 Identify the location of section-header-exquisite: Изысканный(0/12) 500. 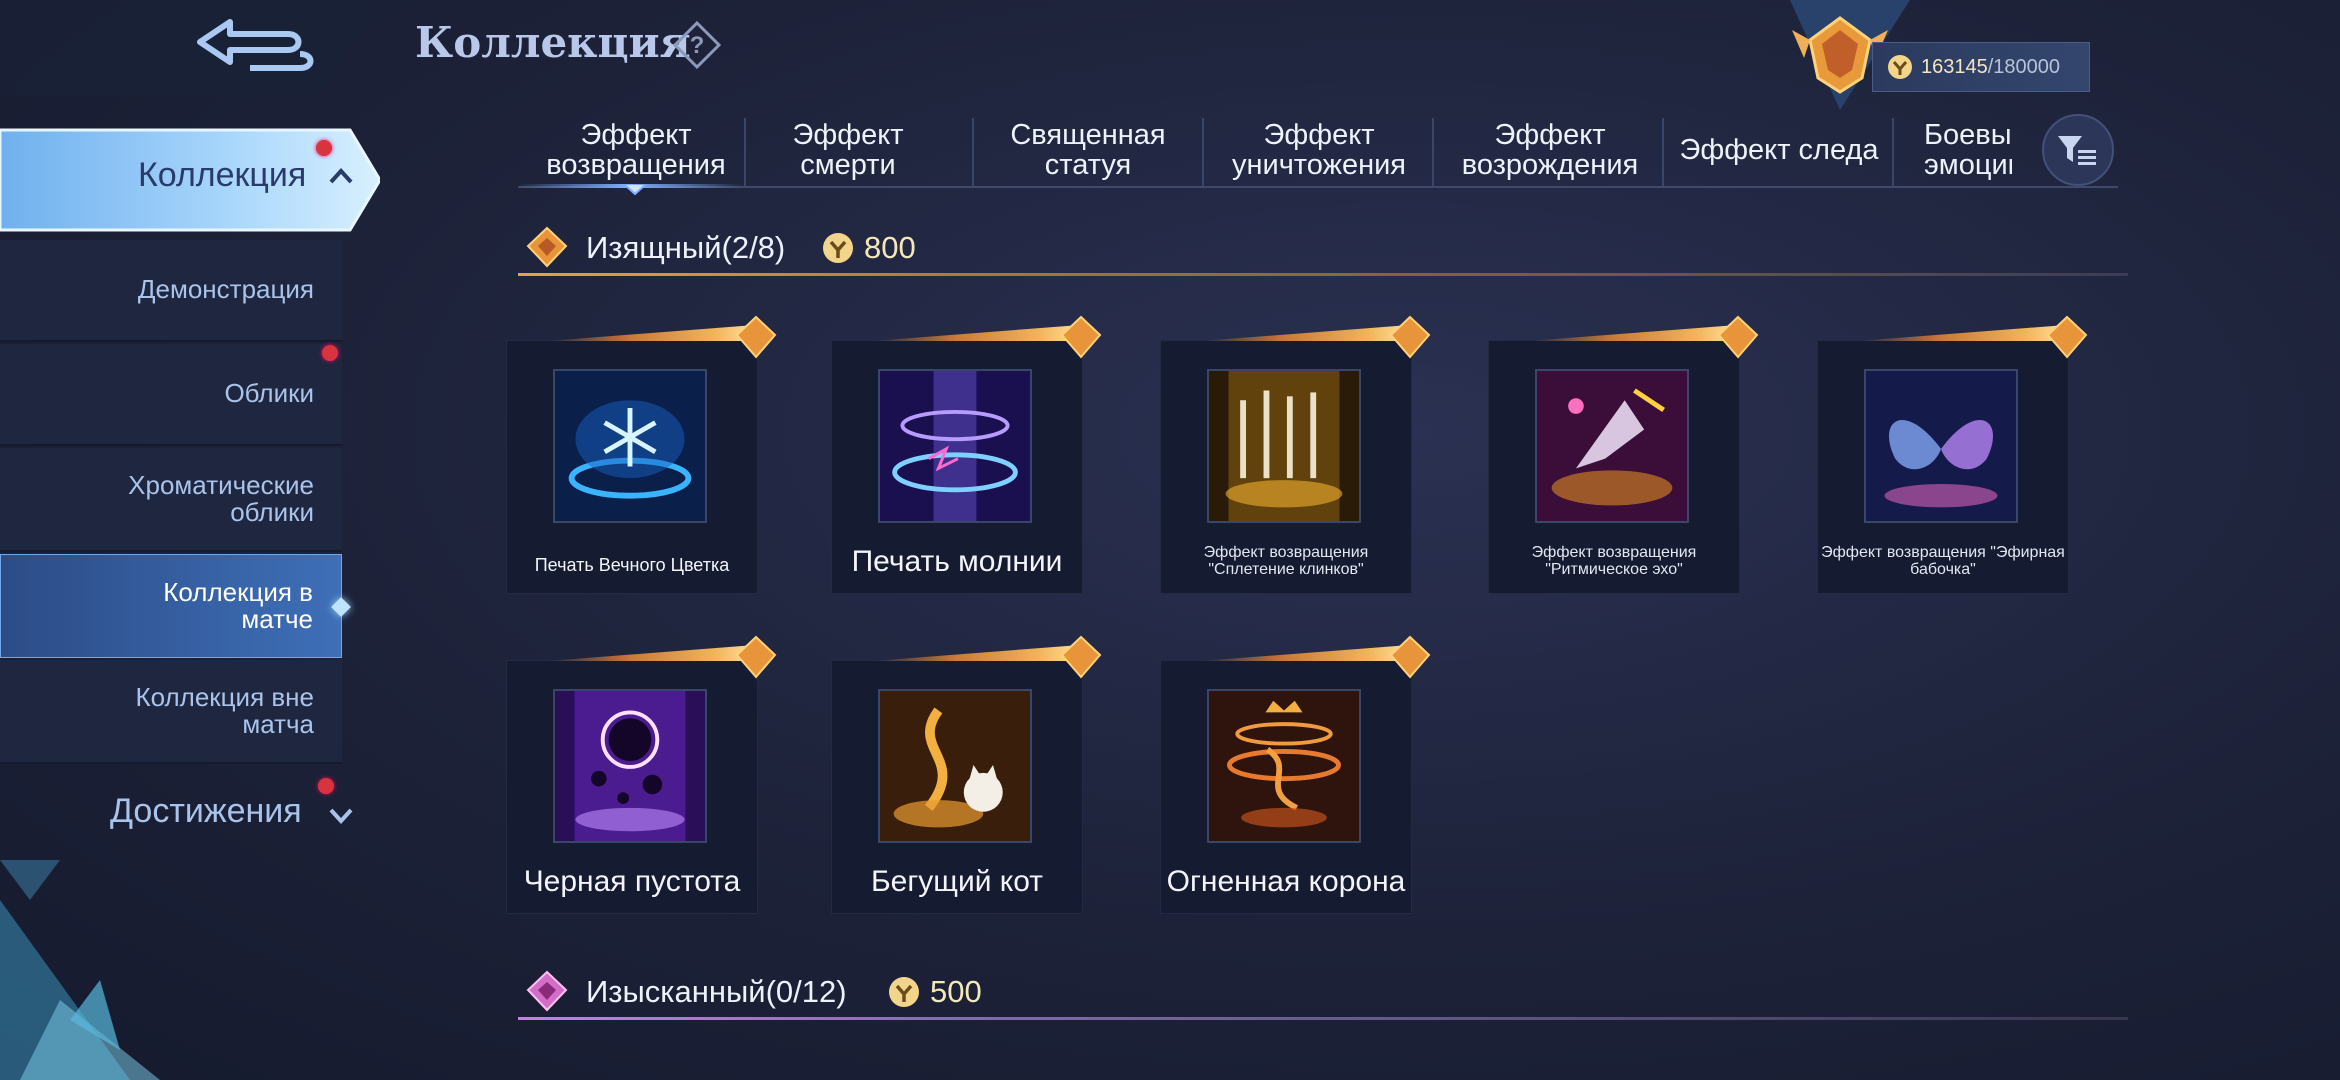
(1323, 992).